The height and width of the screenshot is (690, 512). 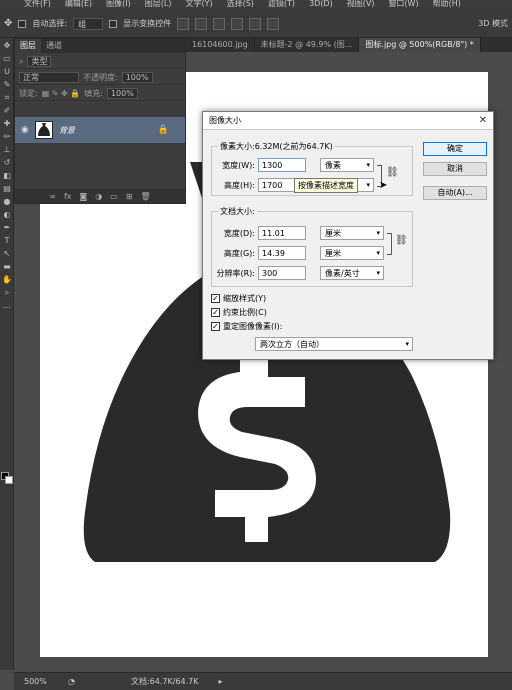 I want to click on pixel-width-row: 宽度(W): 1300, so click(x=259, y=165).